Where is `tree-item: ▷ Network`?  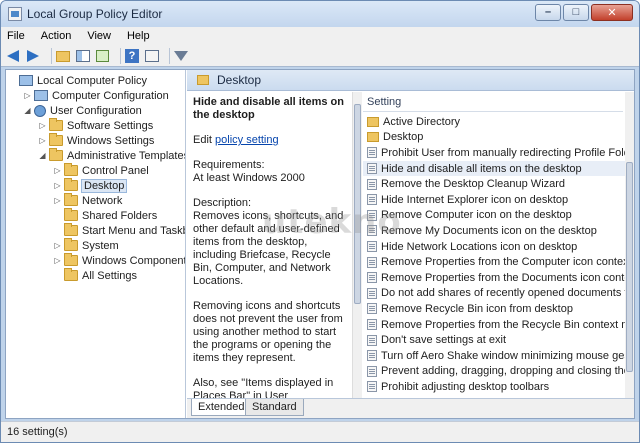 tree-item: ▷ Network is located at coordinates (87, 200).